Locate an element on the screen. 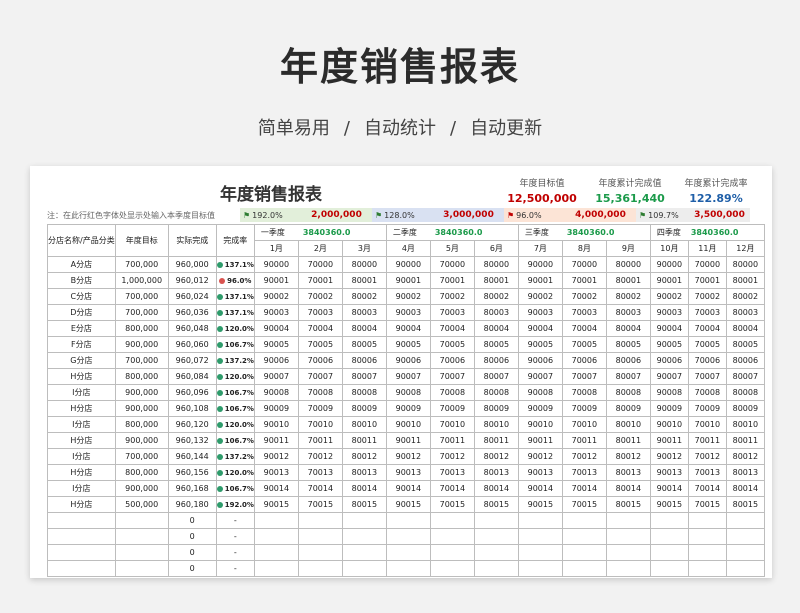  actual-cell: 960,168 is located at coordinates (192, 488).